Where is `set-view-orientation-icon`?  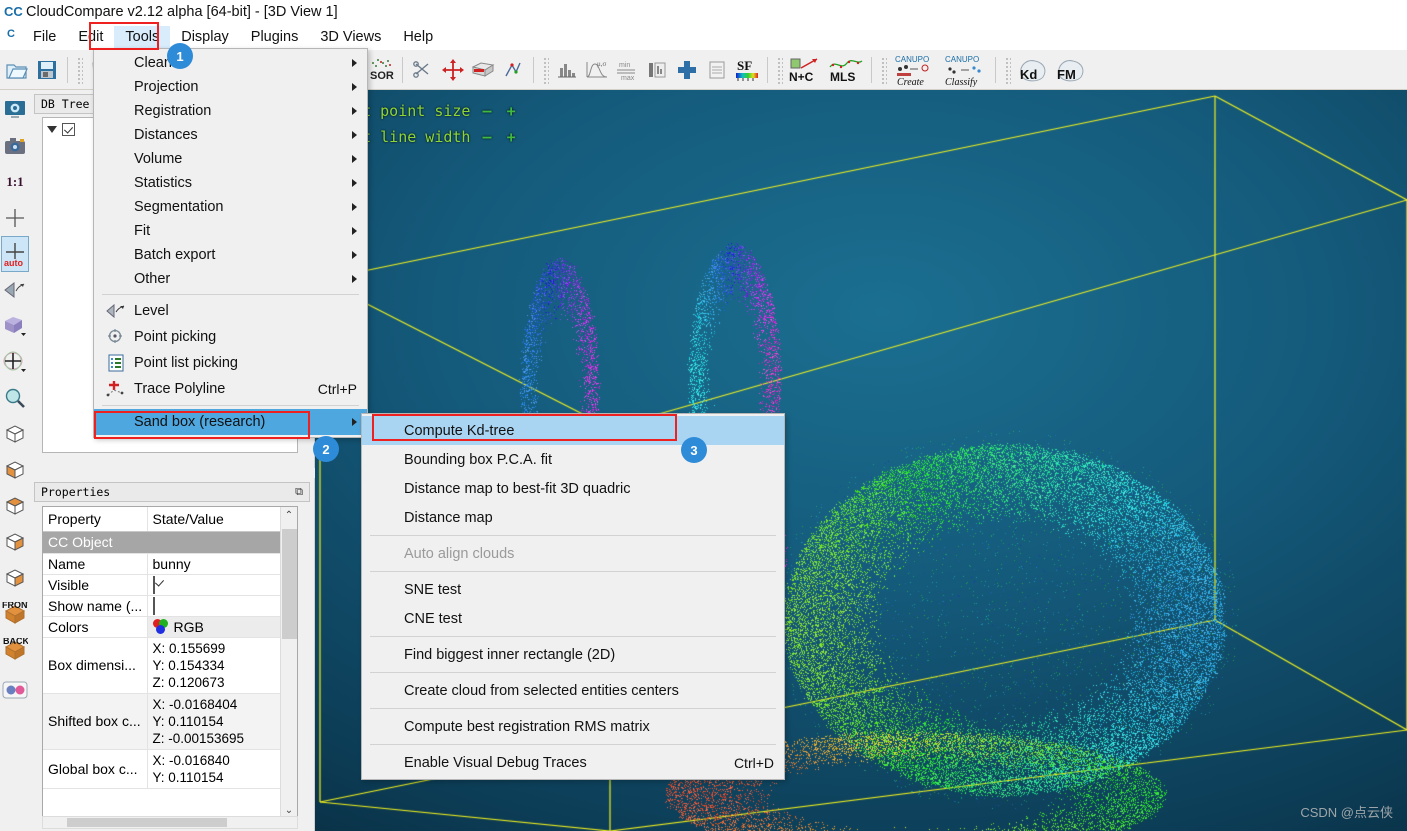
set-view-orientation-icon is located at coordinates (15, 326).